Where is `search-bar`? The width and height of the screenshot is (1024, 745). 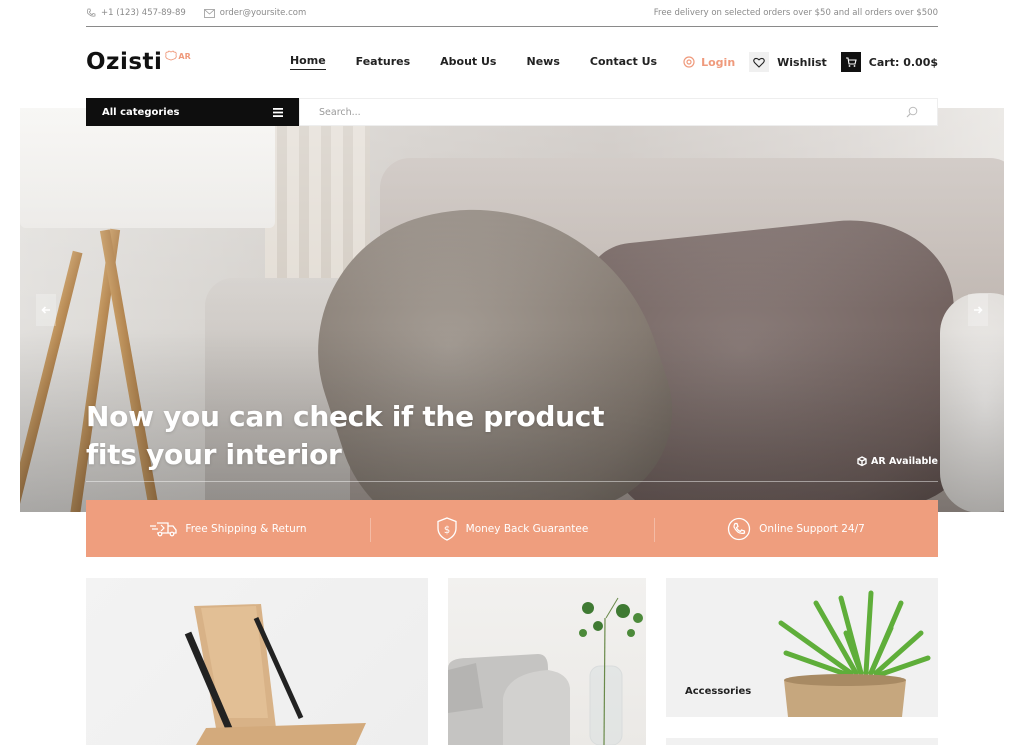
search-bar is located at coordinates (618, 112).